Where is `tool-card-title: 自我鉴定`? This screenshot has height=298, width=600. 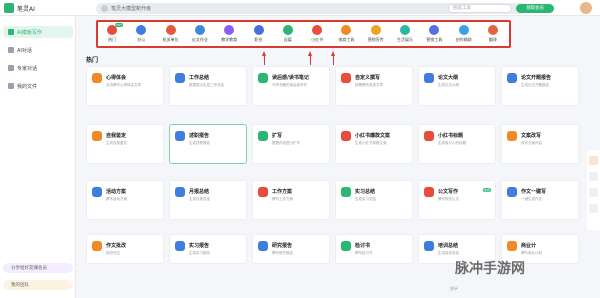 tool-card-title: 自我鉴定 is located at coordinates (116, 136).